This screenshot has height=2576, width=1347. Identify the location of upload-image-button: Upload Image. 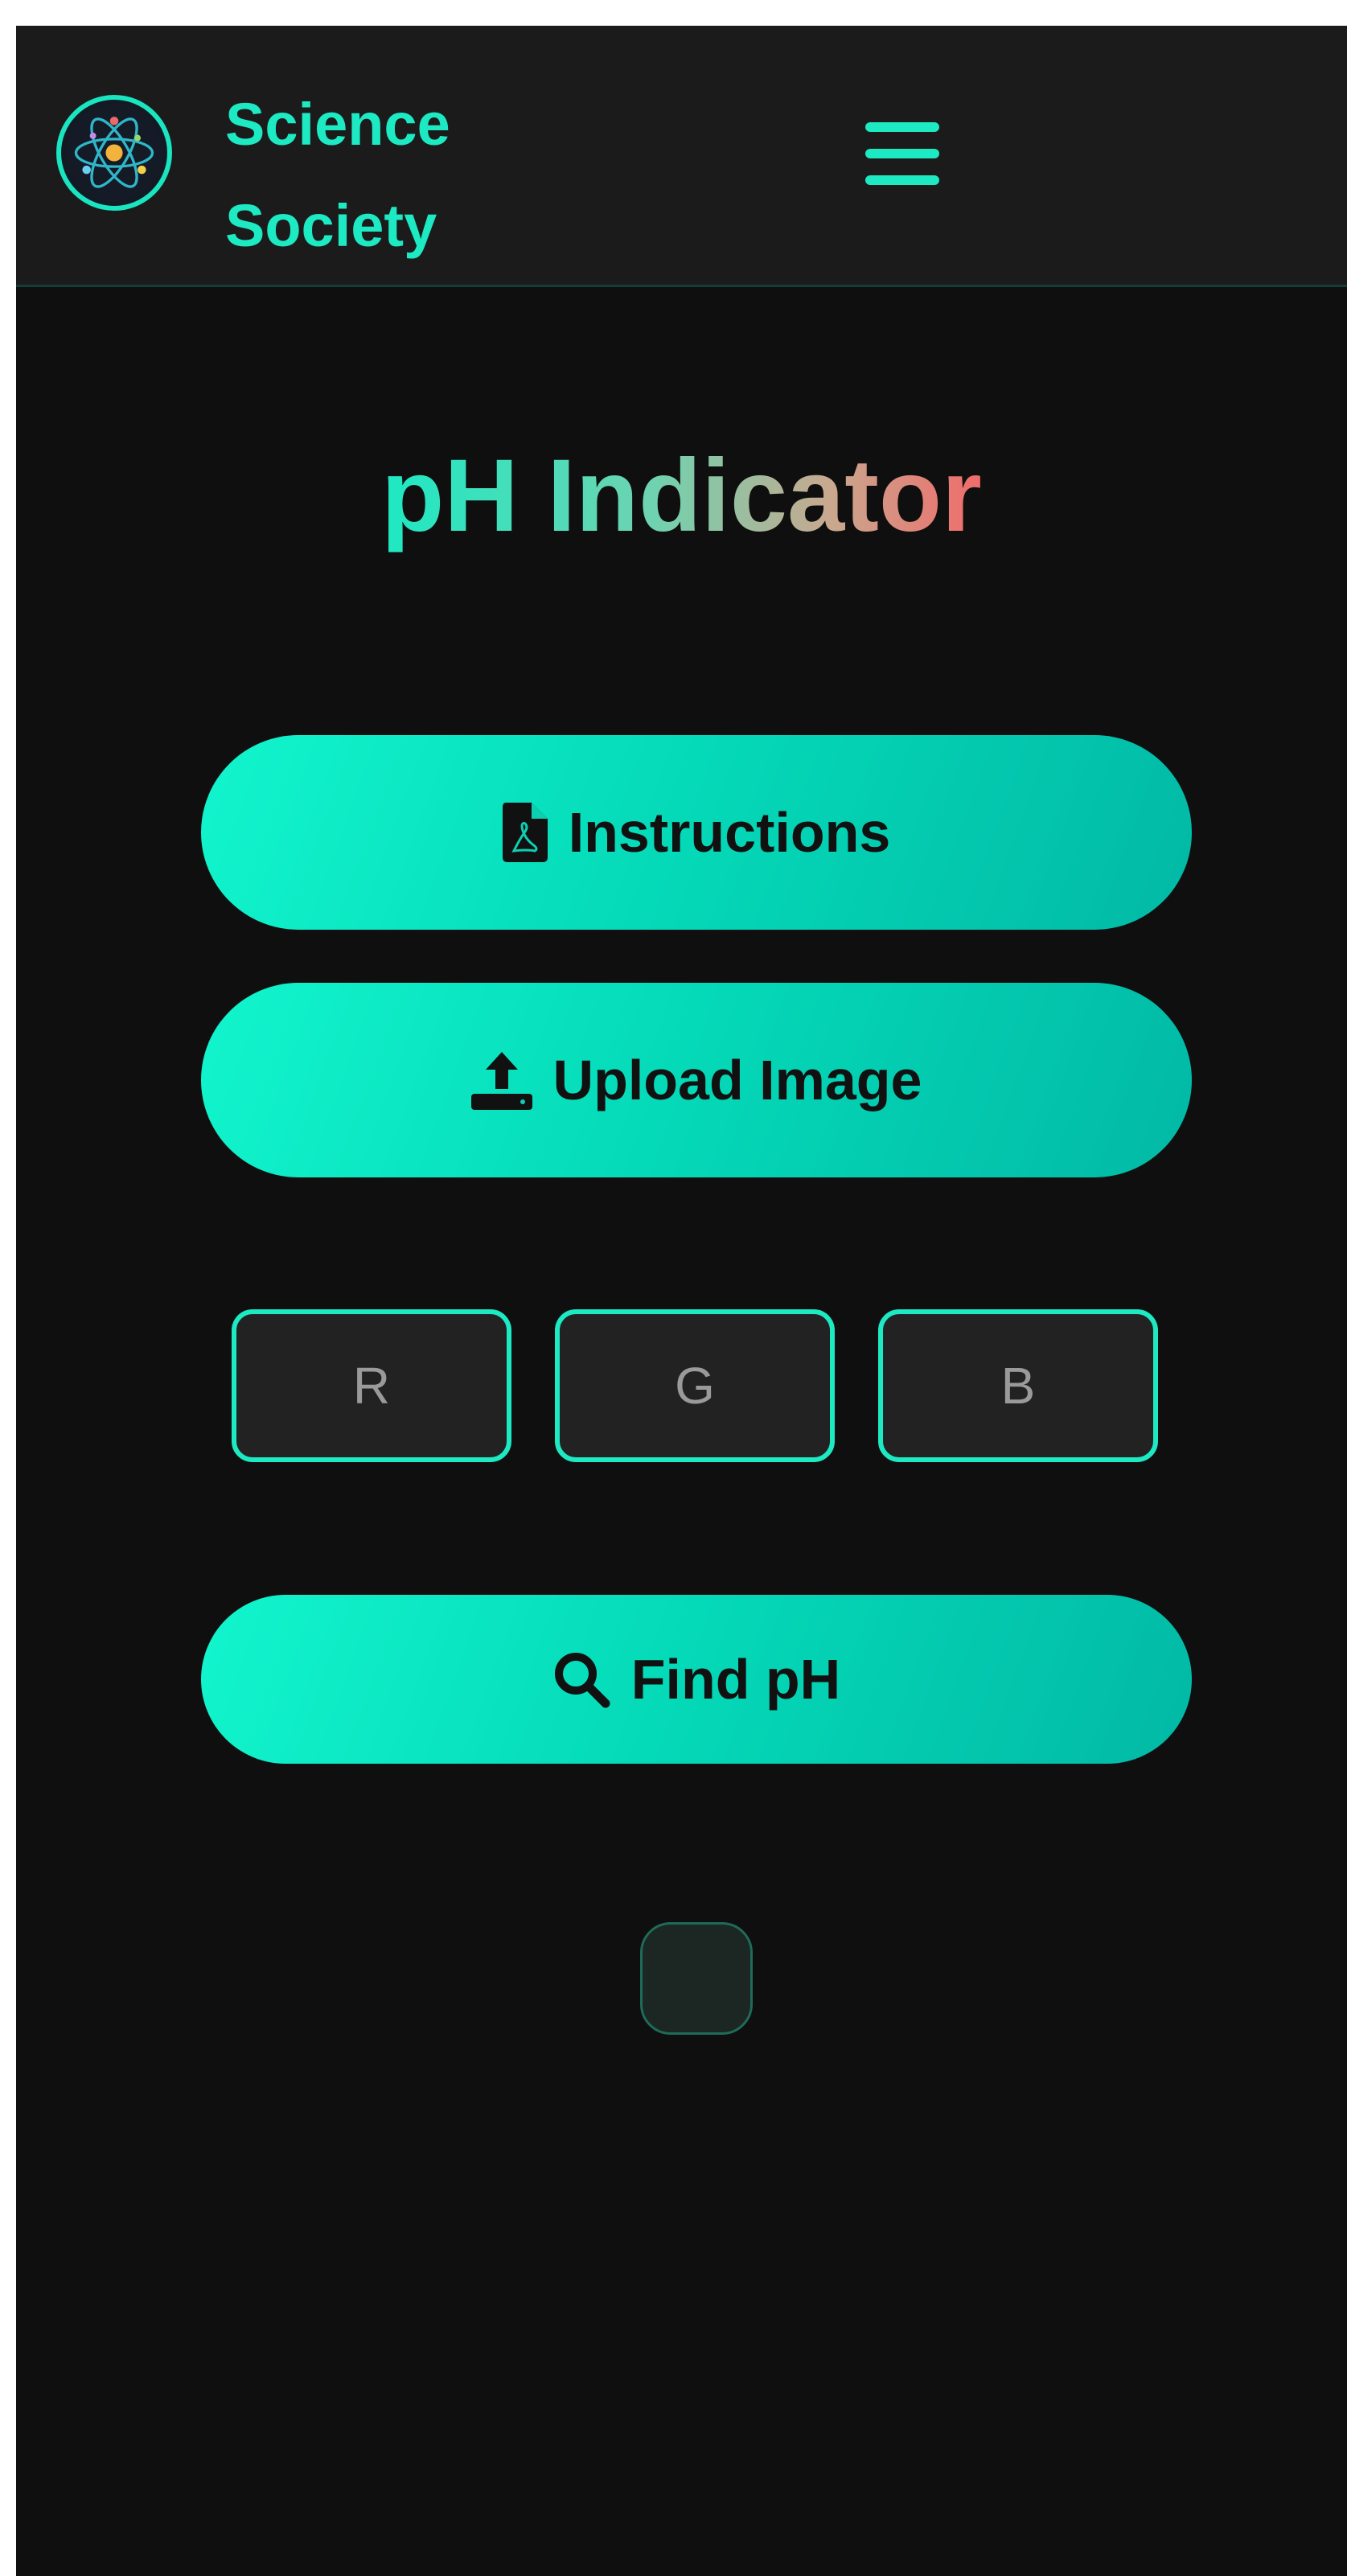
(696, 1080).